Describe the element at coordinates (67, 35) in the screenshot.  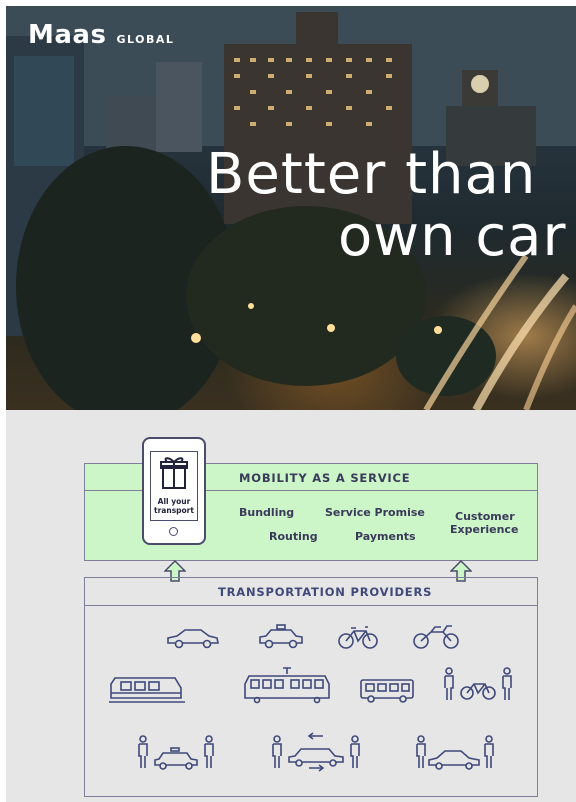
I see `logo-wordmark: Maas` at that location.